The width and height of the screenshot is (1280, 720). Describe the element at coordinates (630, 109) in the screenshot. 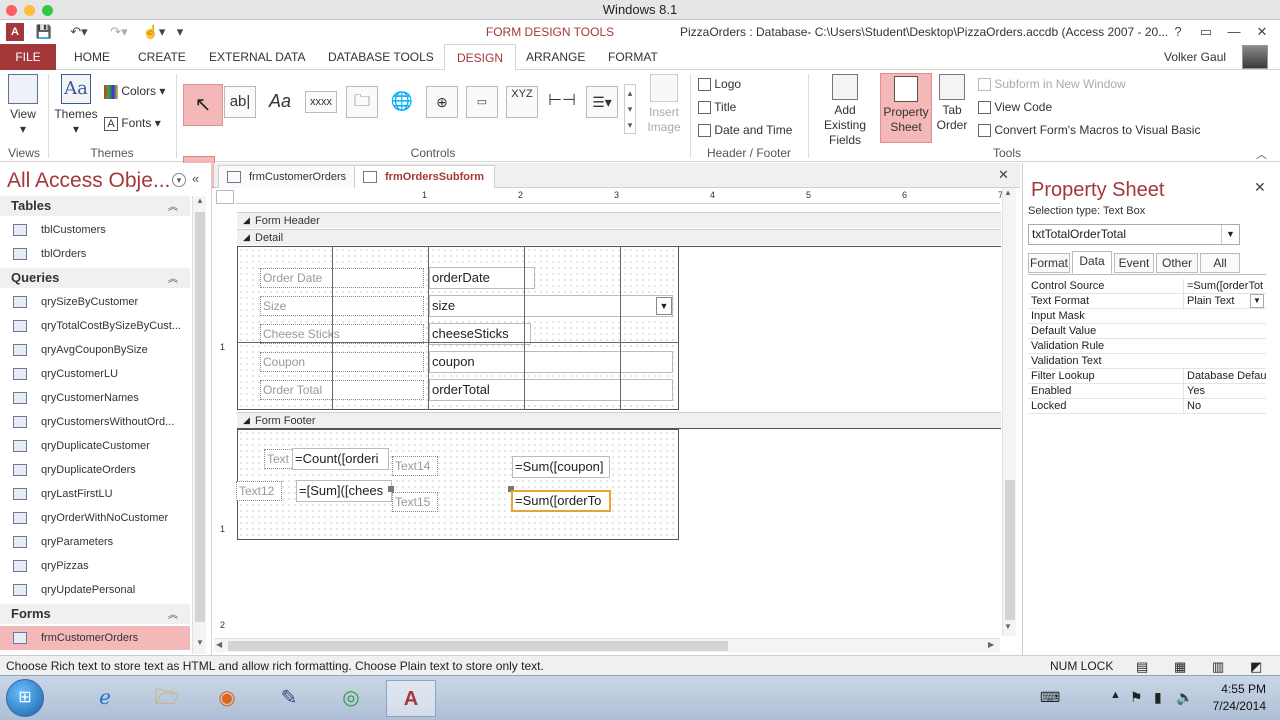

I see `controls-gallery-more-icon: ▴ ▾ ▾` at that location.